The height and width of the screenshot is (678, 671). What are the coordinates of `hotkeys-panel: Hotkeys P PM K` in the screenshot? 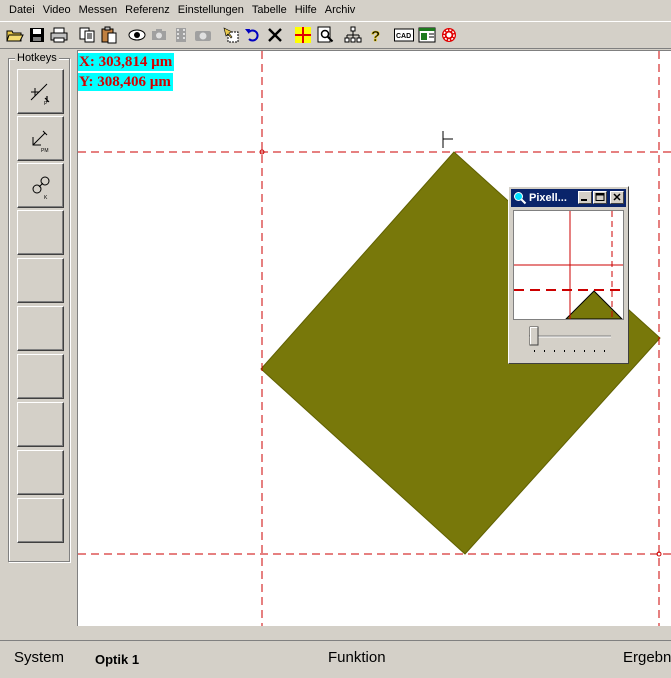 It's located at (39, 307).